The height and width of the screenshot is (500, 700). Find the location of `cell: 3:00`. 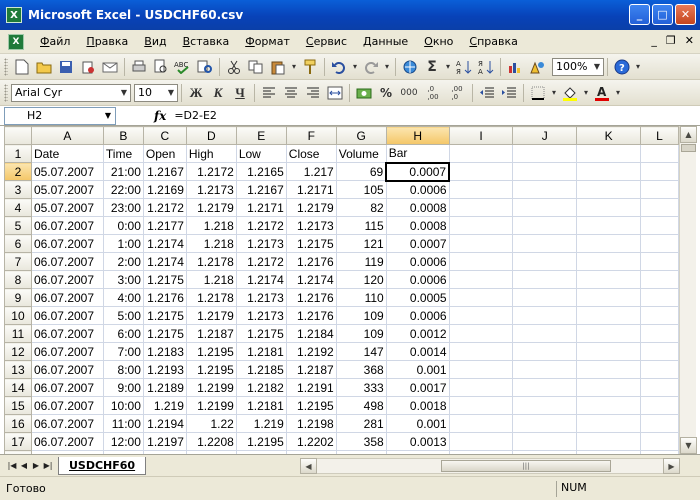

cell: 3:00 is located at coordinates (123, 279).